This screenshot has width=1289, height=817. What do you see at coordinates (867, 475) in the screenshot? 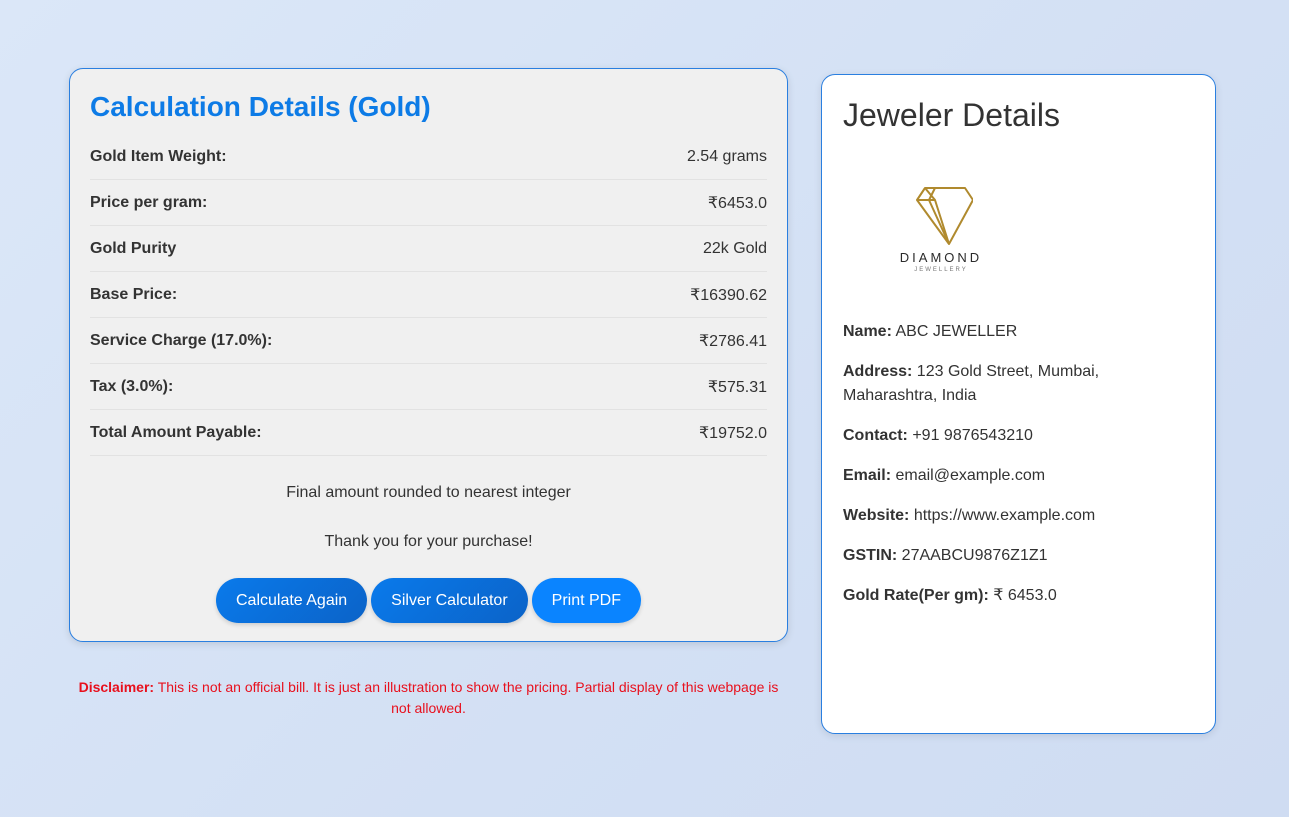
I see `field-label: Email:` at bounding box center [867, 475].